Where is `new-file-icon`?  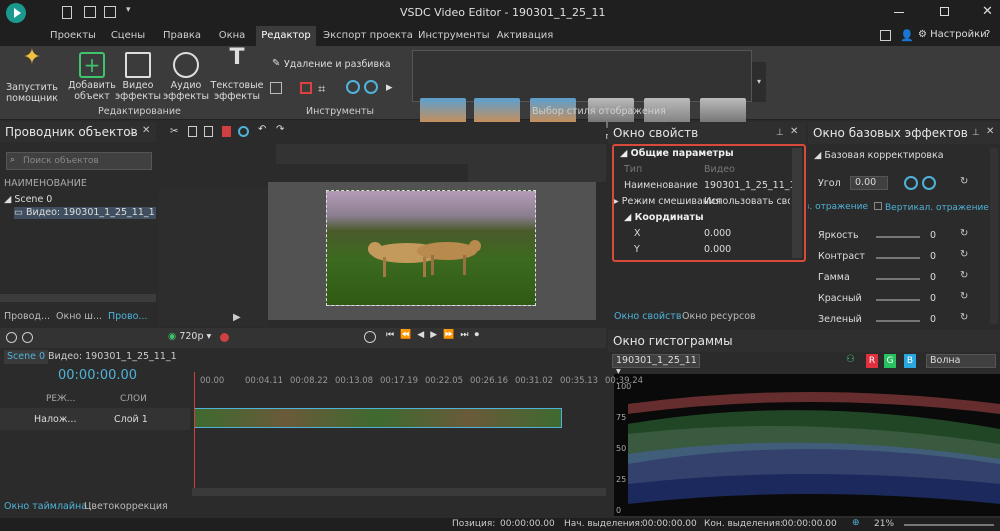 new-file-icon is located at coordinates (67, 12).